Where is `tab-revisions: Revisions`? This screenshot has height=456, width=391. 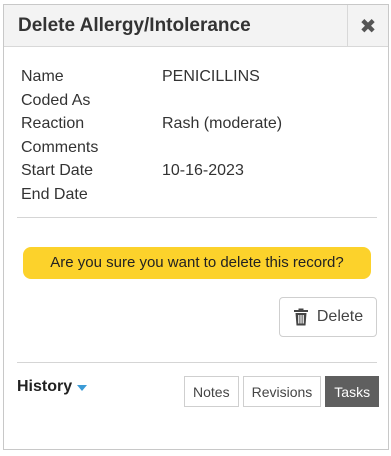 tab-revisions: Revisions is located at coordinates (282, 391).